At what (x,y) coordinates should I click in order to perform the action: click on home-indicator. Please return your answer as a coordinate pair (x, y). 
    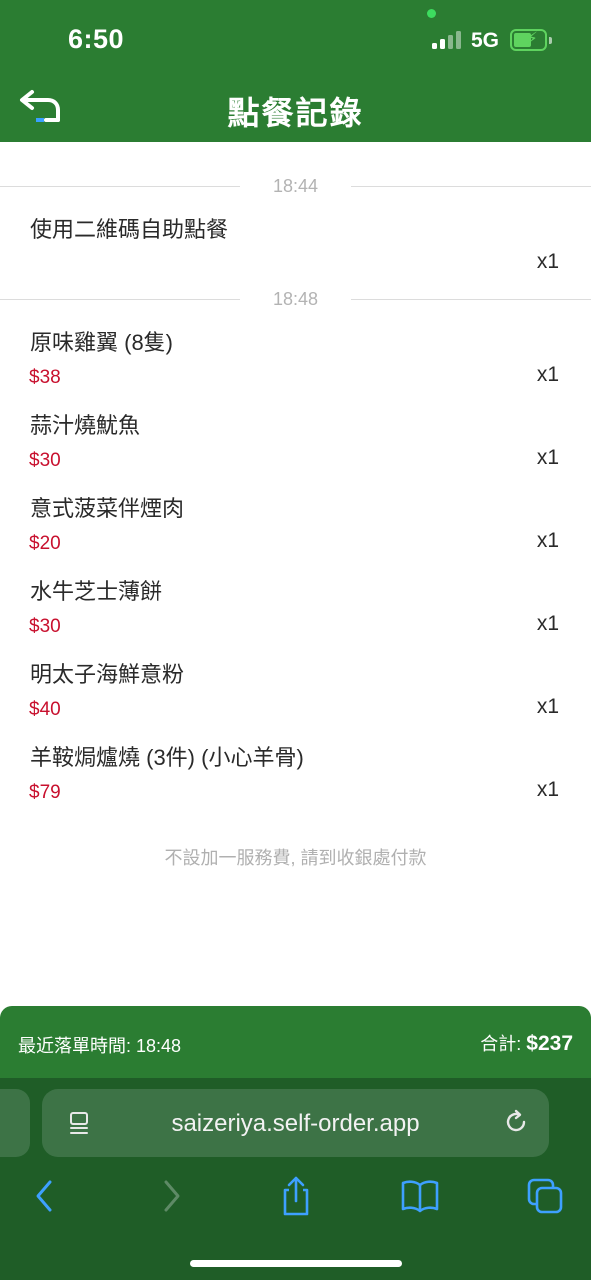
    Looking at the image, I should click on (296, 1263).